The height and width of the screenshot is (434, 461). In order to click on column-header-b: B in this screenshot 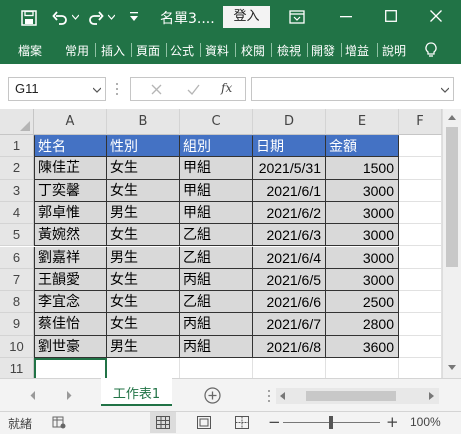, I will do `click(143, 122)`.